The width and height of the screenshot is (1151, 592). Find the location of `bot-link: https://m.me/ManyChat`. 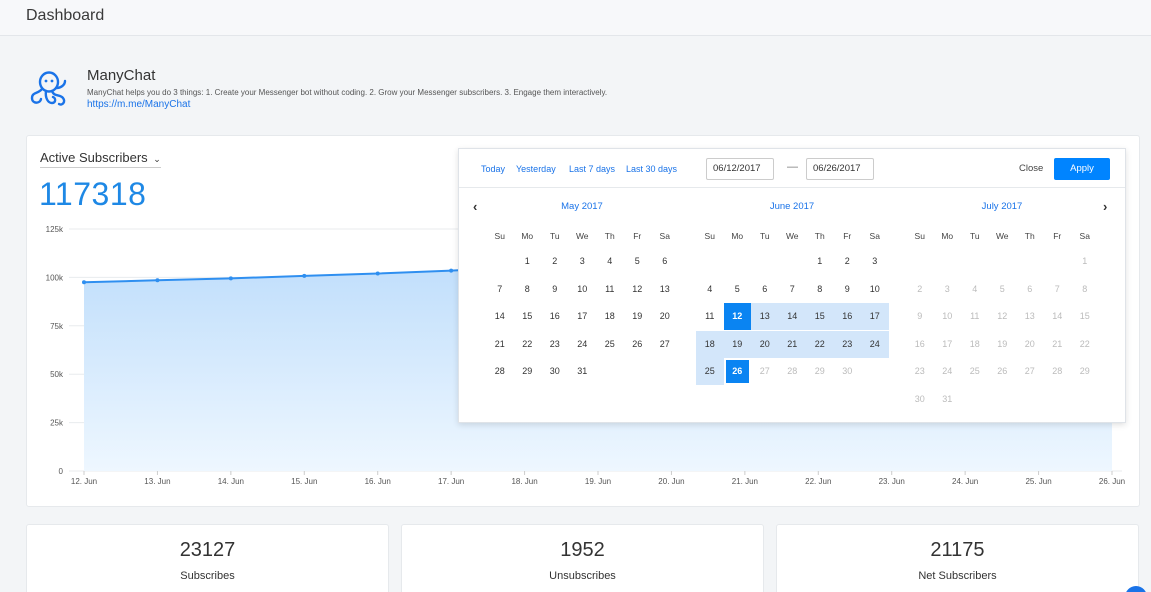

bot-link: https://m.me/ManyChat is located at coordinates (138, 104).